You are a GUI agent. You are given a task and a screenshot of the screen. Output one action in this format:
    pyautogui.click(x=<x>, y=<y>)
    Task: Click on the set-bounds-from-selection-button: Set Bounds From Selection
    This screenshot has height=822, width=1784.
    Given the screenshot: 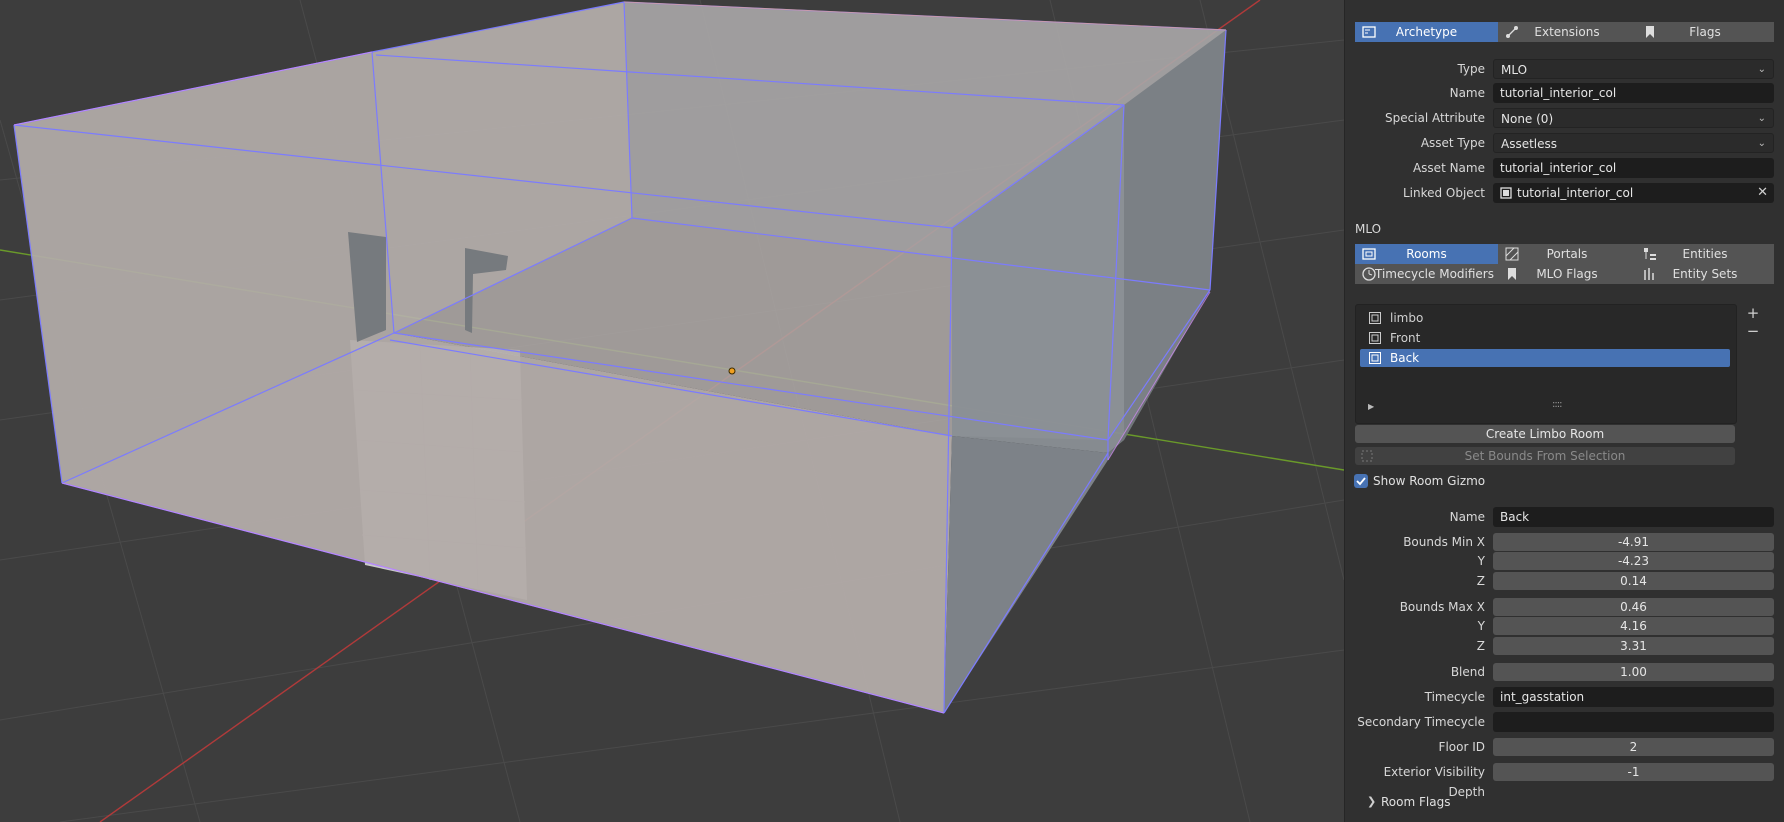 What is the action you would take?
    pyautogui.click(x=1545, y=456)
    